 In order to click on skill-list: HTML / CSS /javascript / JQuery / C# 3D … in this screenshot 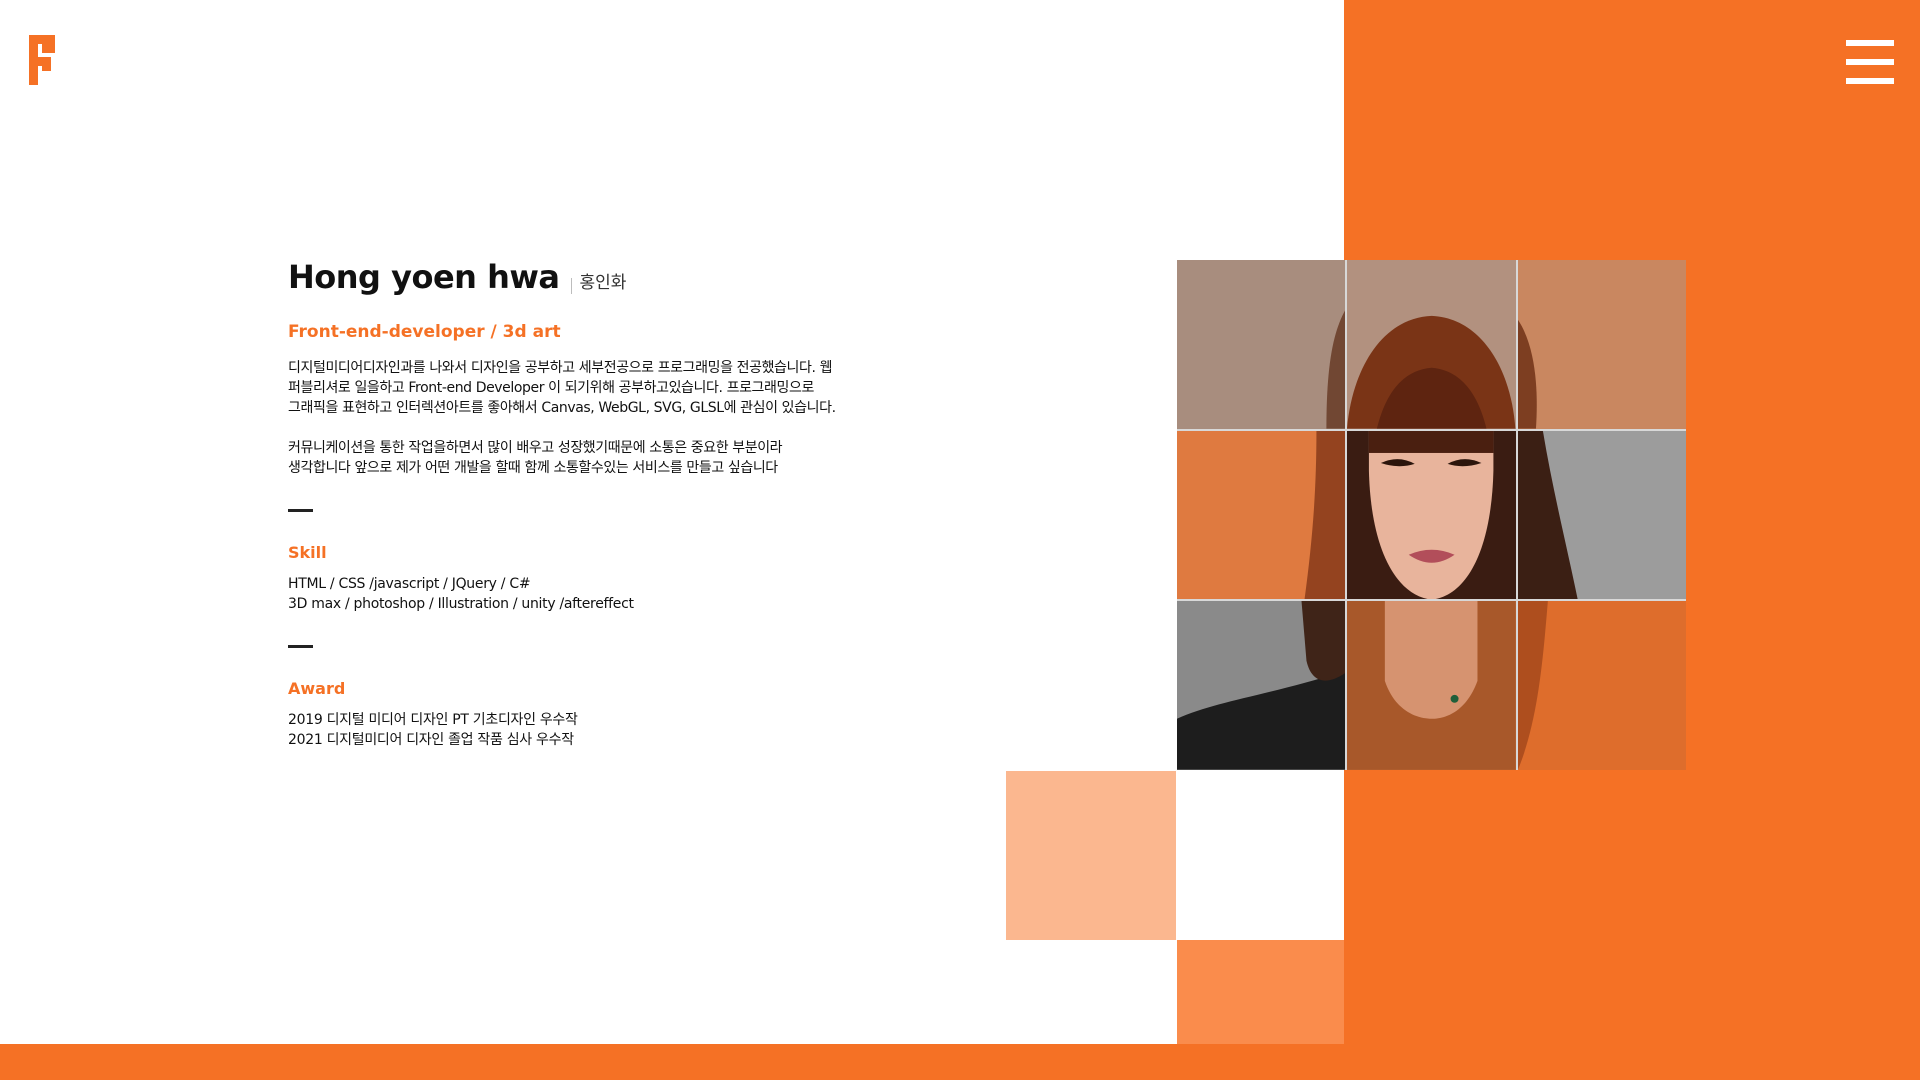, I will do `click(608, 594)`.